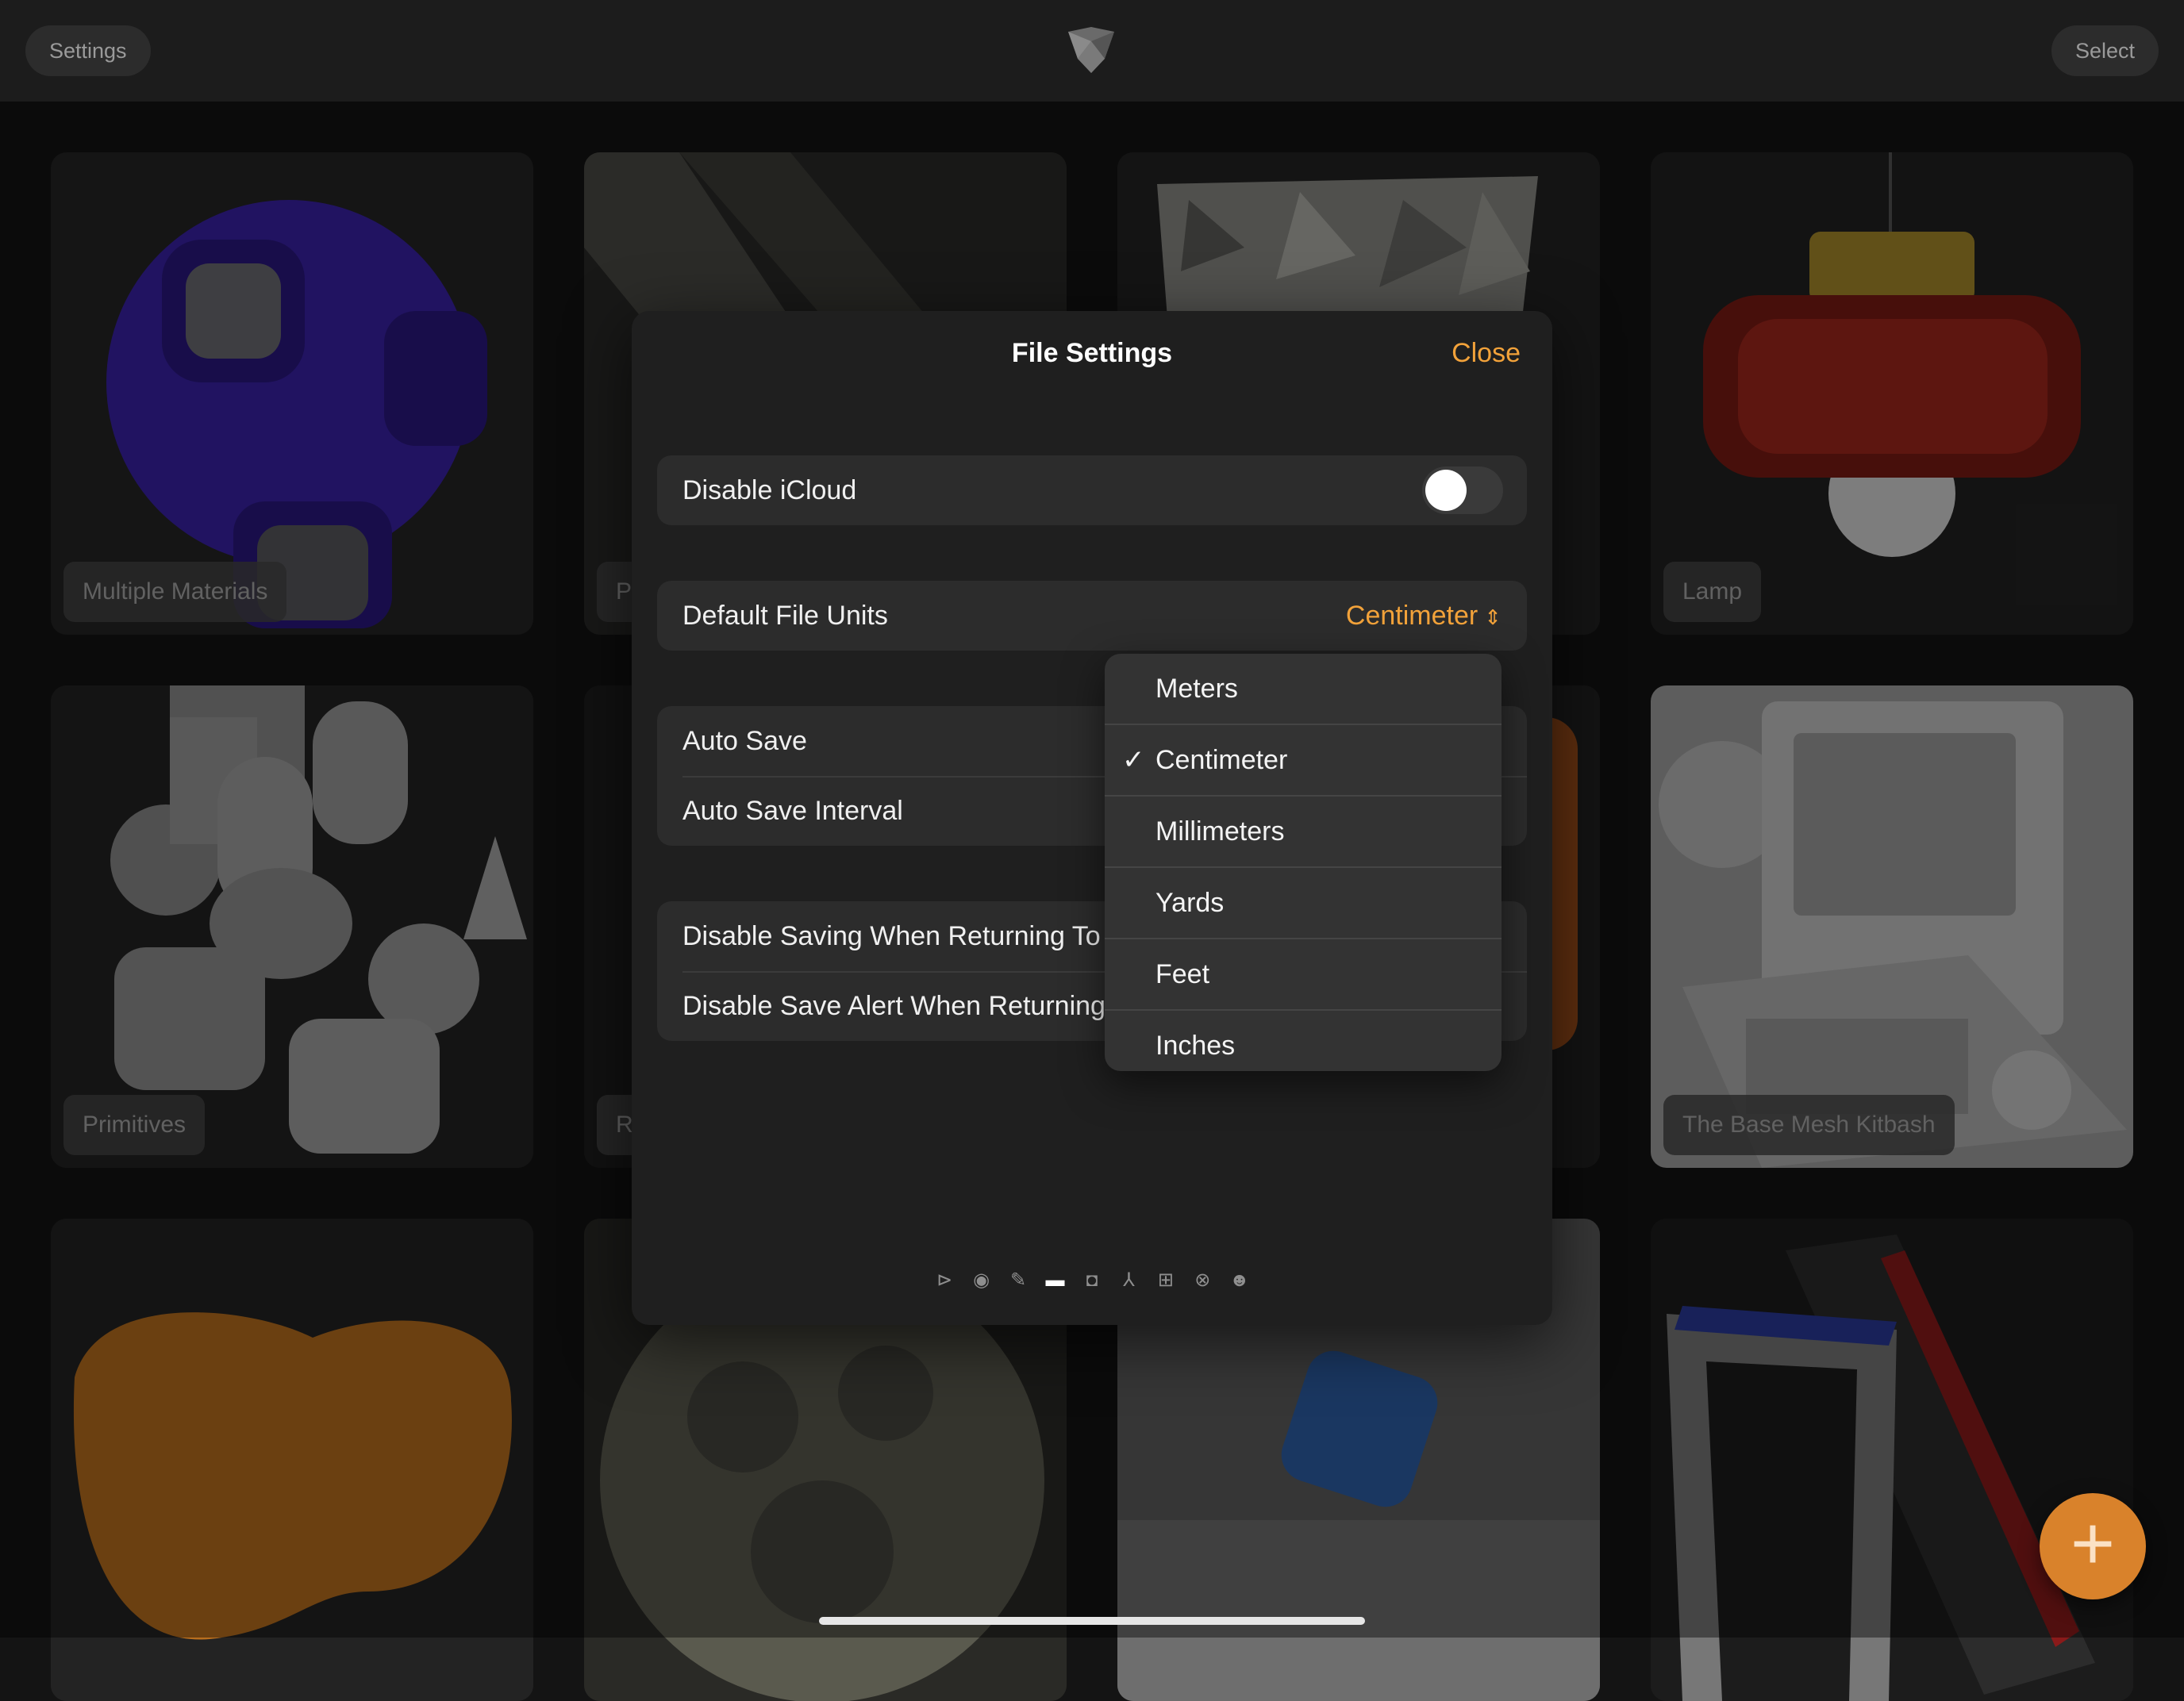 This screenshot has height=1701, width=2184. What do you see at coordinates (792, 811) in the screenshot?
I see `auto-save-interval-label: Auto Save Interval` at bounding box center [792, 811].